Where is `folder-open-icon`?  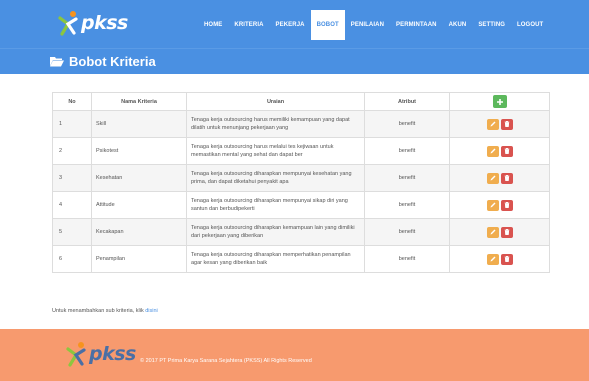
folder-open-icon is located at coordinates (57, 62).